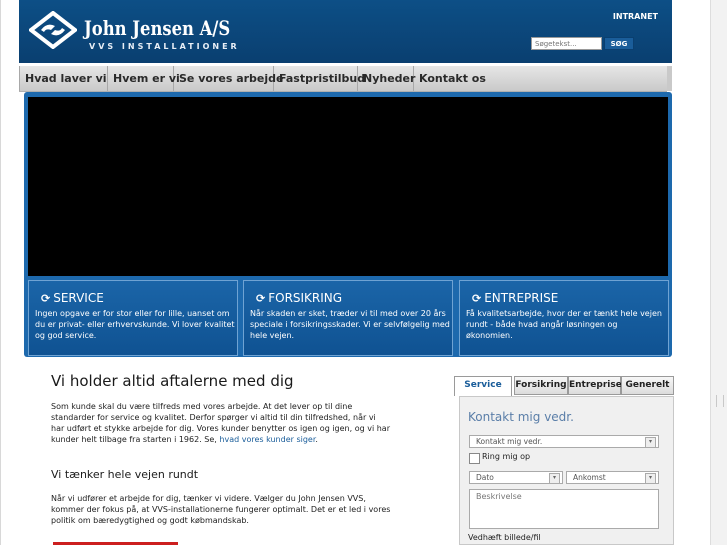 The image size is (727, 545). Describe the element at coordinates (521, 417) in the screenshot. I see `form-title: Kontakt mig vedr.` at that location.